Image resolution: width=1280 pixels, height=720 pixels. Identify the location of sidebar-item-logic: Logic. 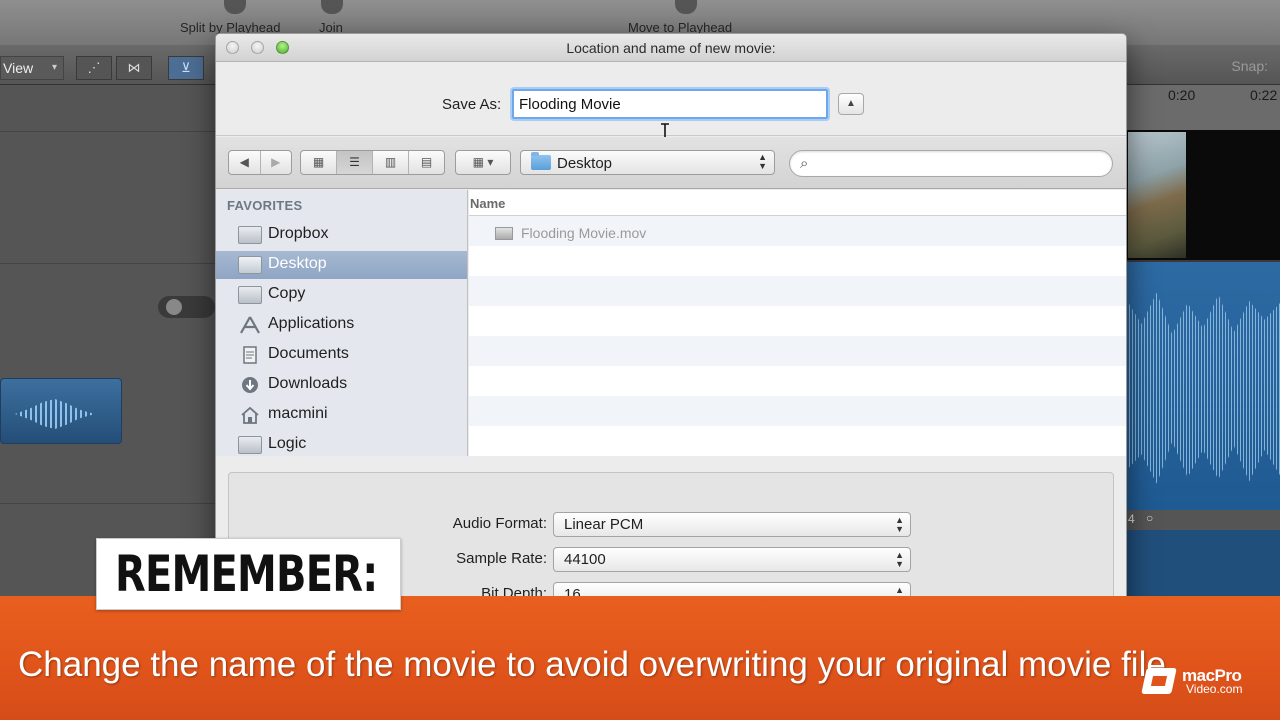
(341, 445).